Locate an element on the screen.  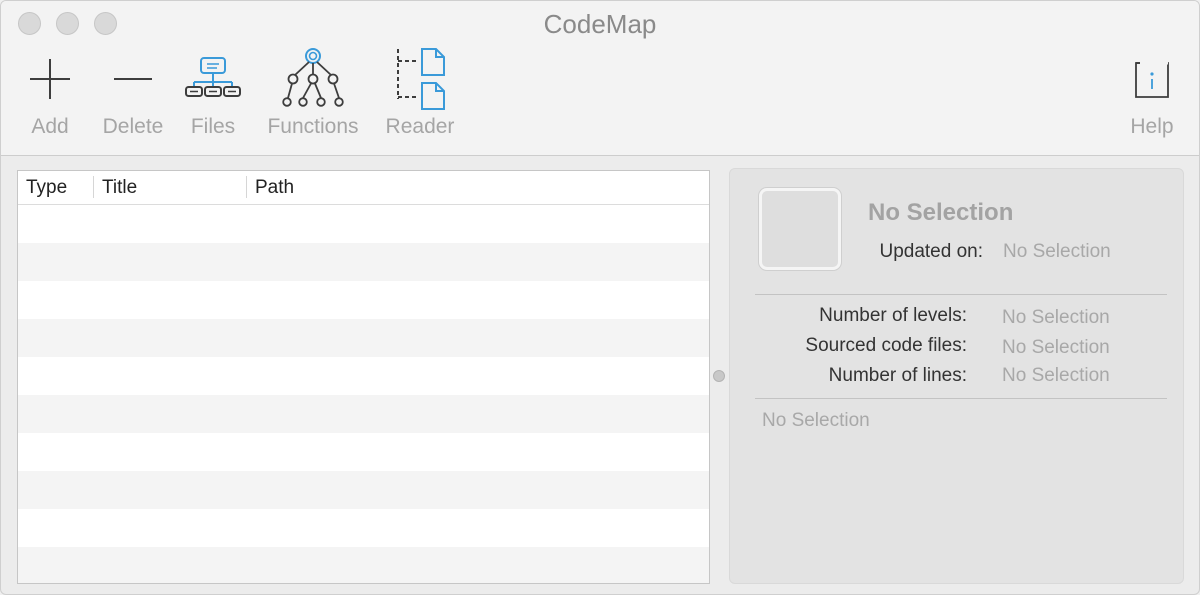
updated-on-label: Updated on: is located at coordinates (931, 251).